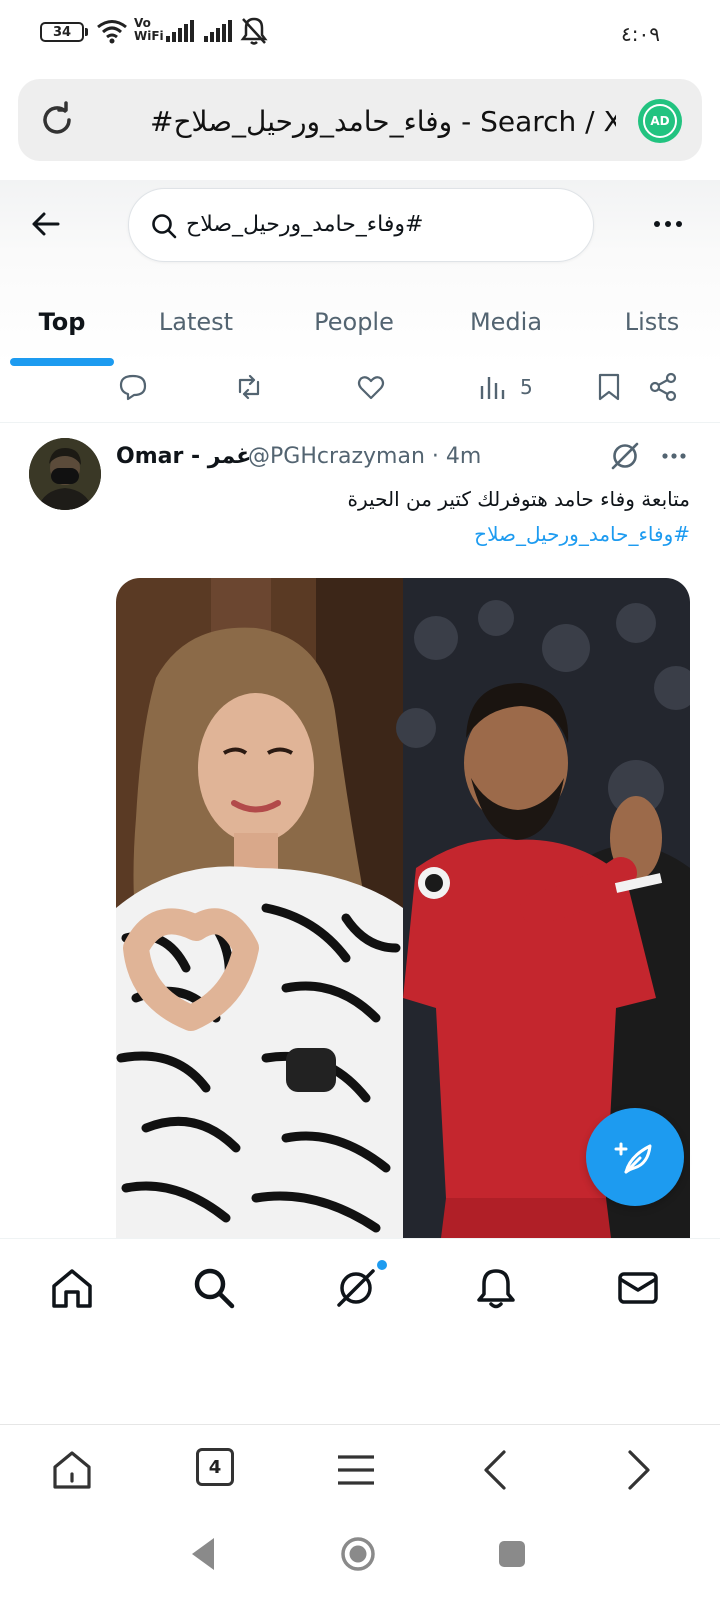  What do you see at coordinates (512, 1554) in the screenshot?
I see `android-recents-icon` at bounding box center [512, 1554].